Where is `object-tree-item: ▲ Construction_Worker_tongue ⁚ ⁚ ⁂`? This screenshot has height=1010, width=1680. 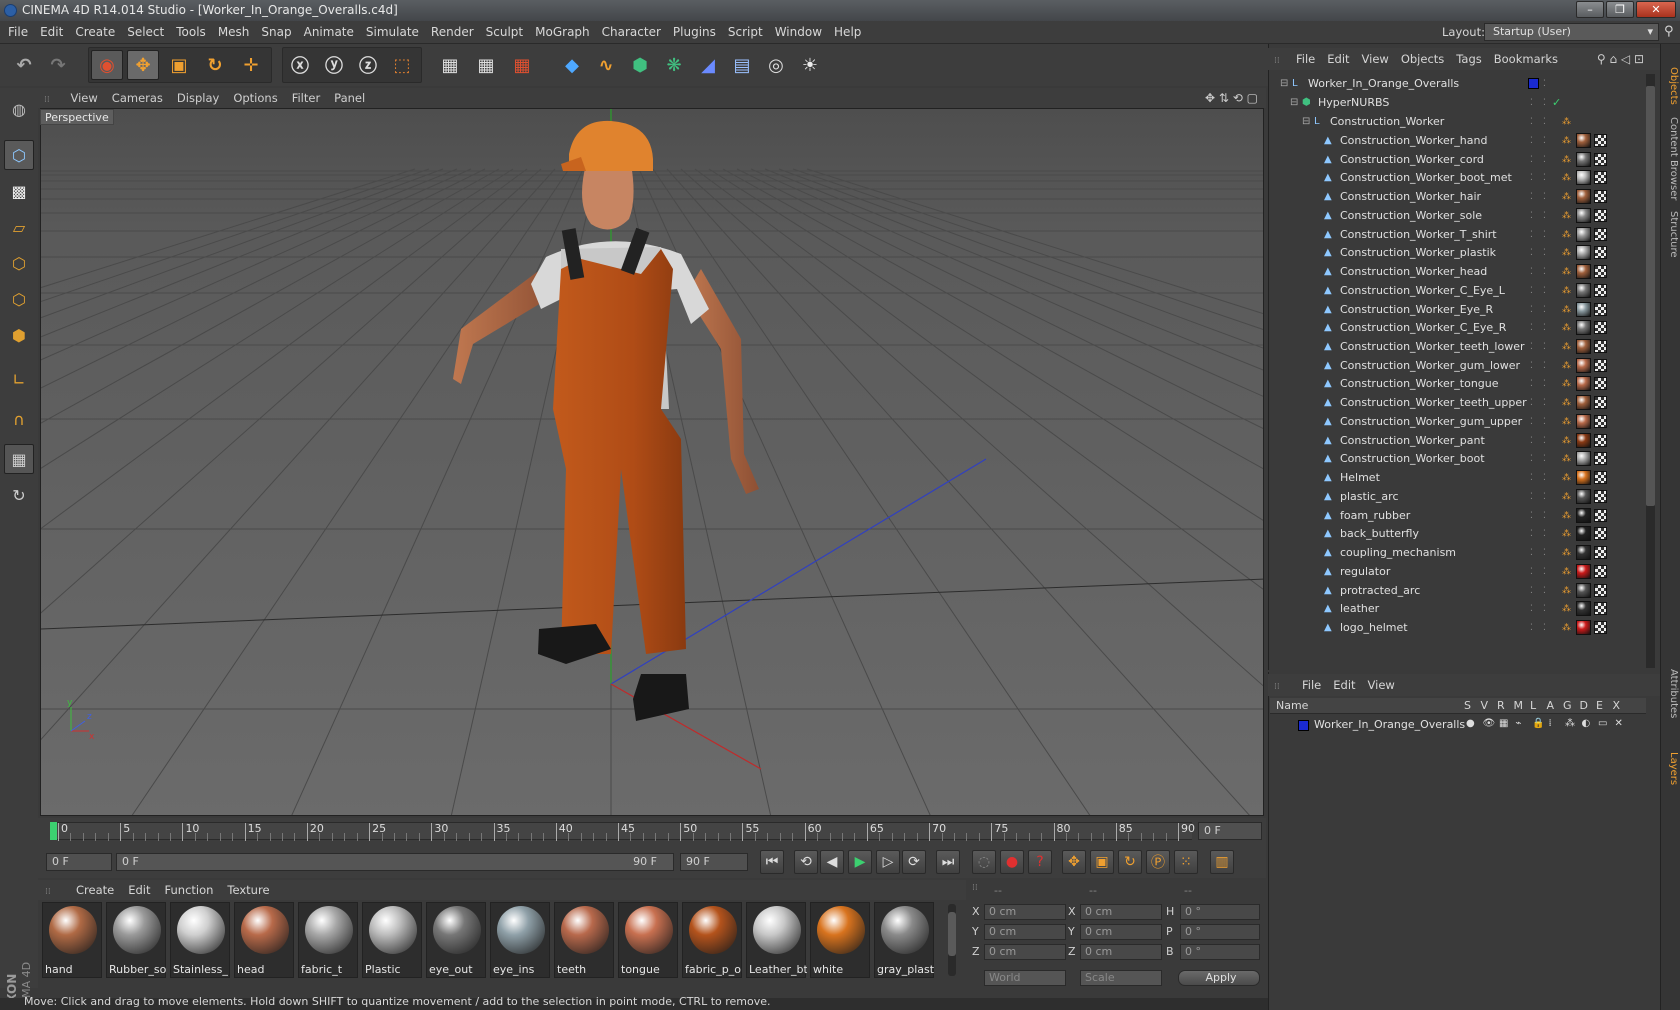 object-tree-item: ▲ Construction_Worker_tongue ⁚ ⁚ ⁂ is located at coordinates (1460, 384).